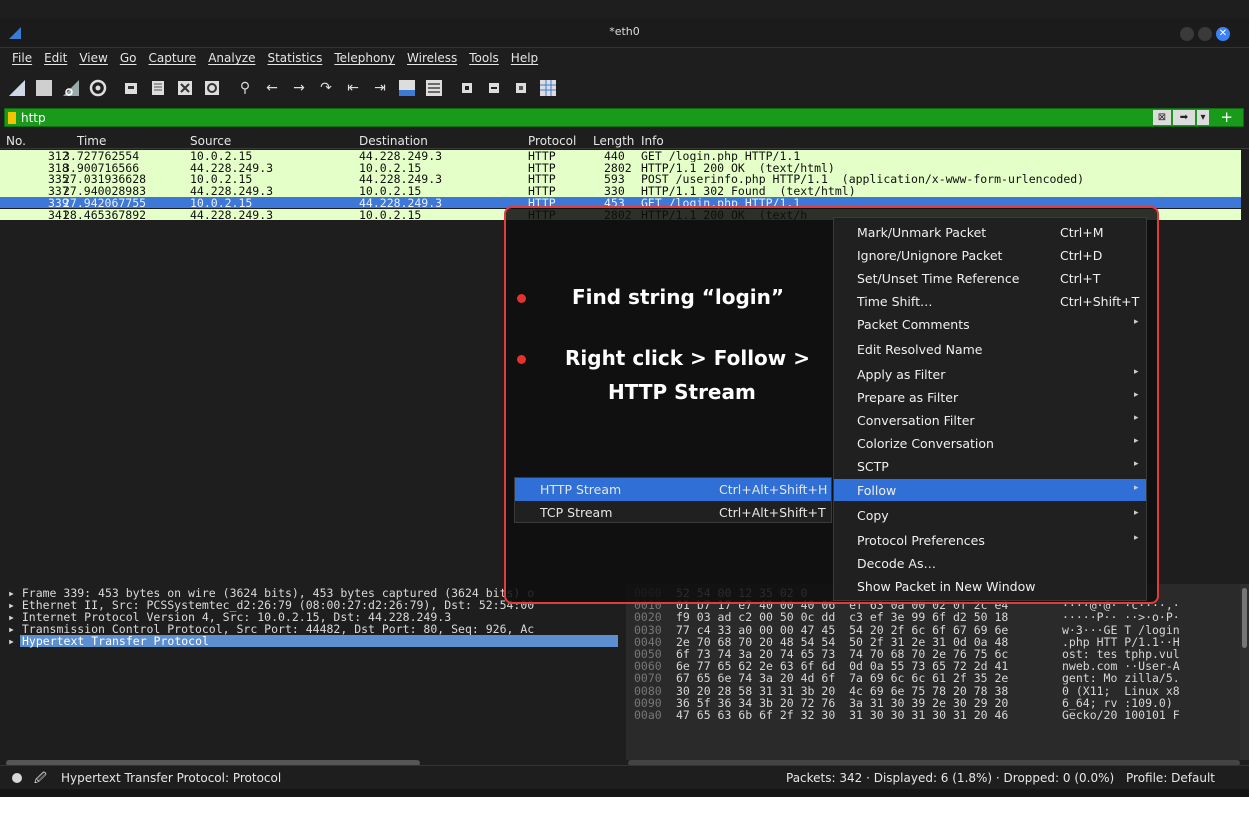 The image size is (1249, 815). Describe the element at coordinates (1184, 117) in the screenshot. I see `apply-filter-icon: ➡` at that location.